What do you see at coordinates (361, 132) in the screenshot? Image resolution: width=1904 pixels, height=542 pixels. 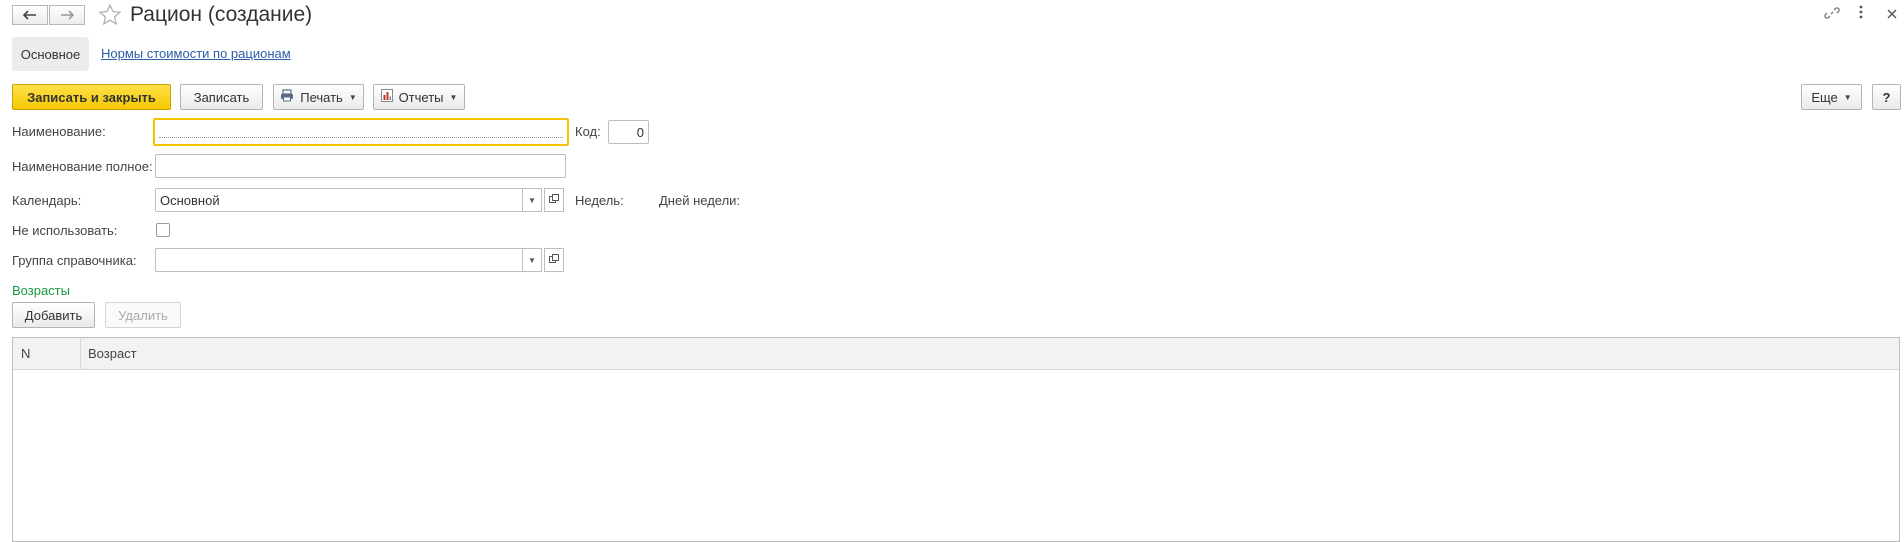 I see `name-field` at bounding box center [361, 132].